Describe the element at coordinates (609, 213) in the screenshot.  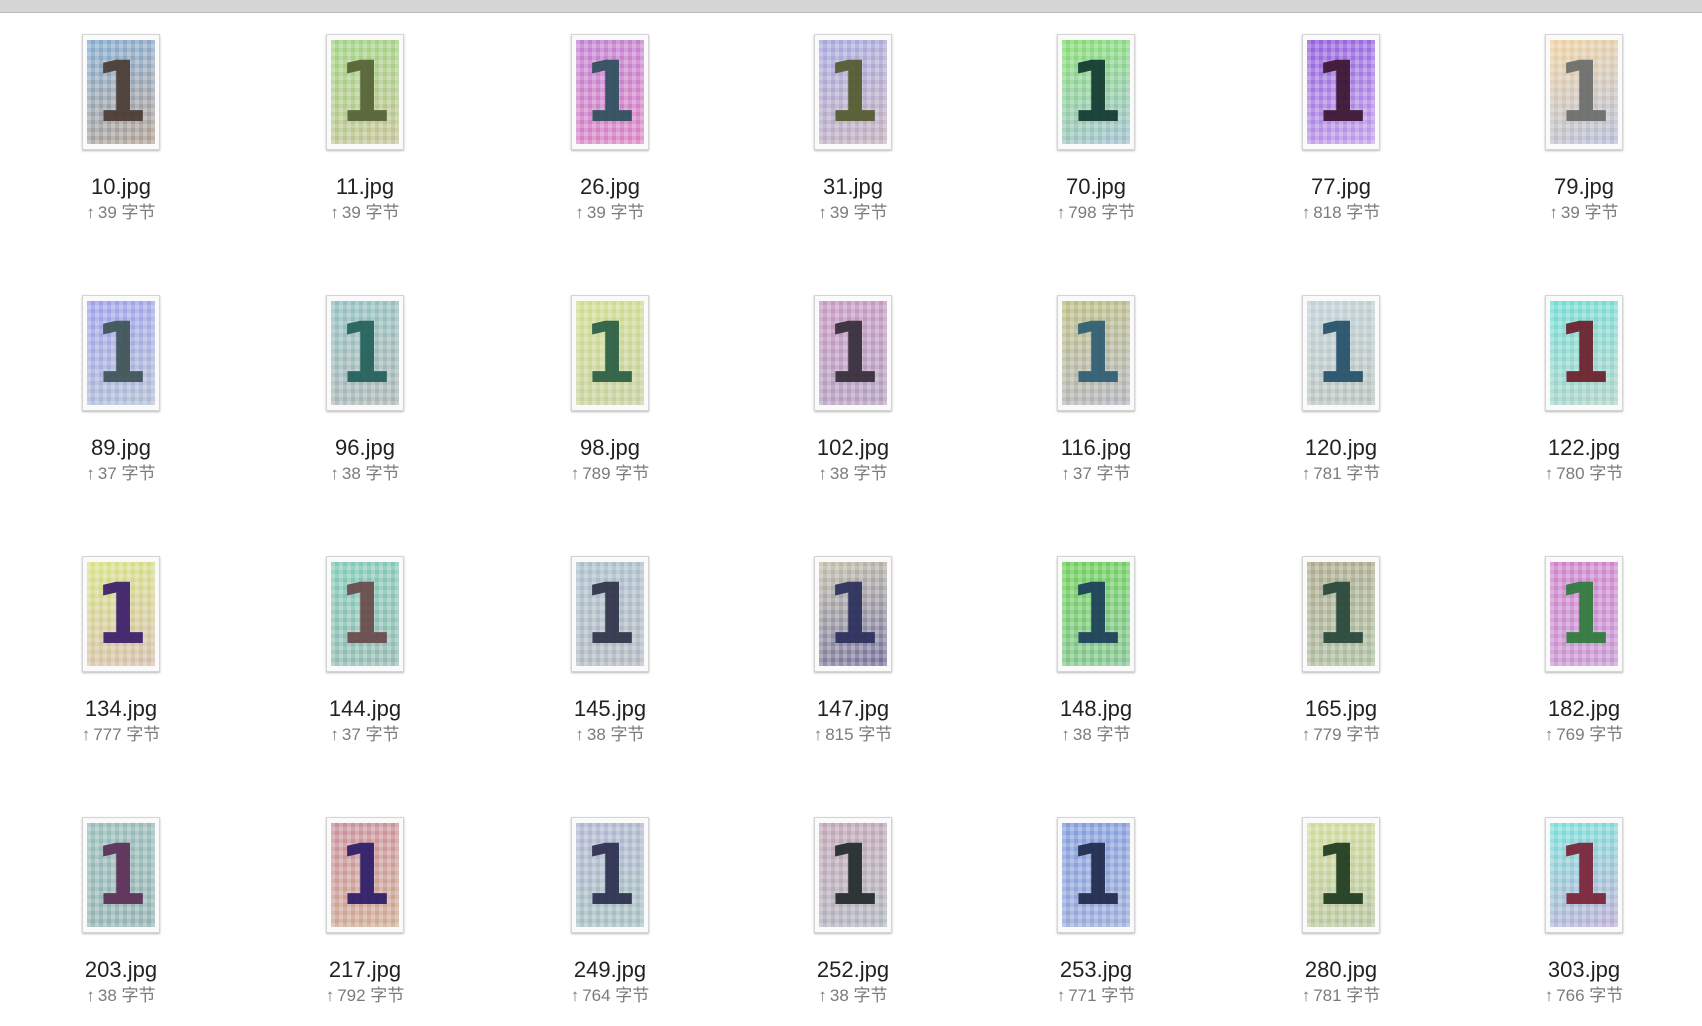
I see `file-size: ↑ 39 字节` at that location.